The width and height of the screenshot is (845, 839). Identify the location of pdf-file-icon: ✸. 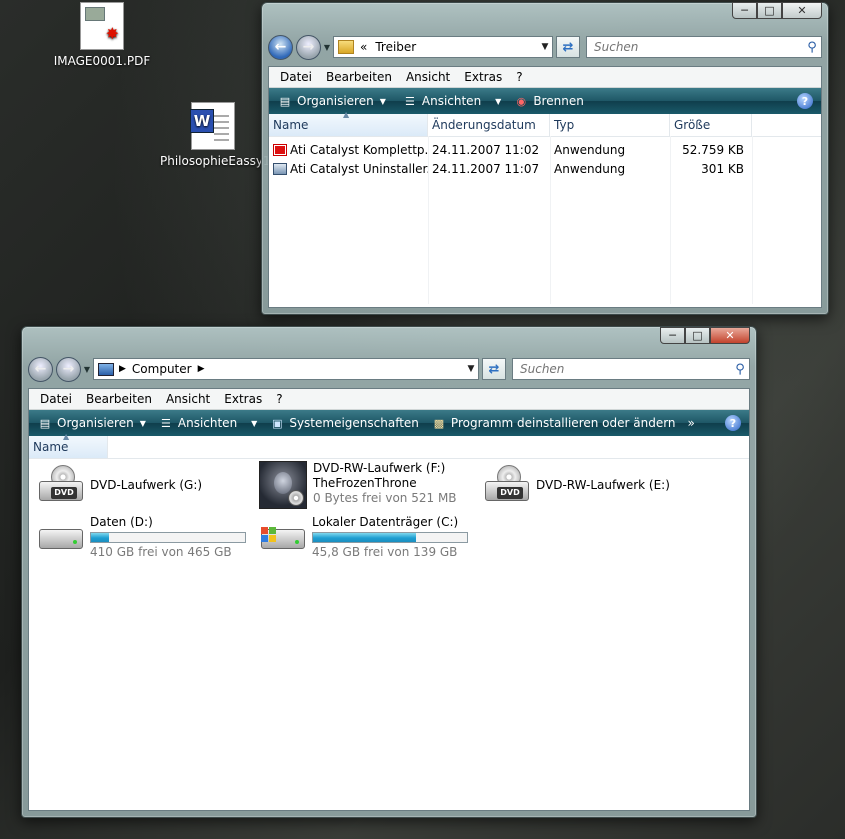
(102, 26).